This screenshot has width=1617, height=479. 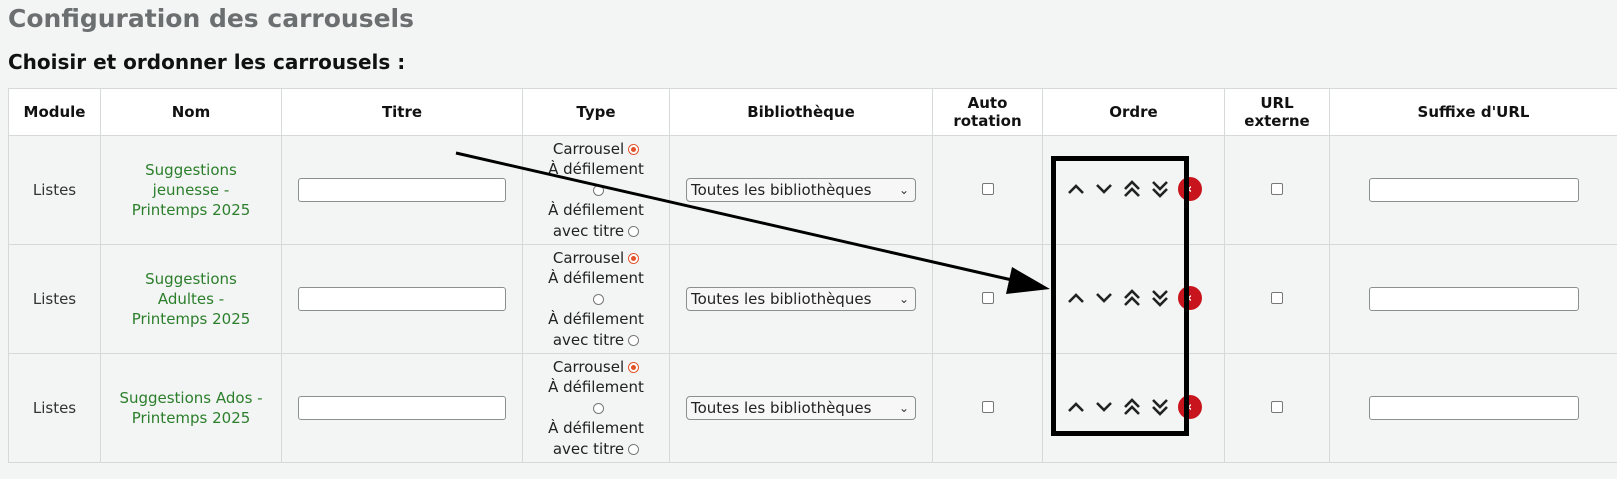 I want to click on header-bibliotheque: Bibliothèque, so click(x=801, y=112).